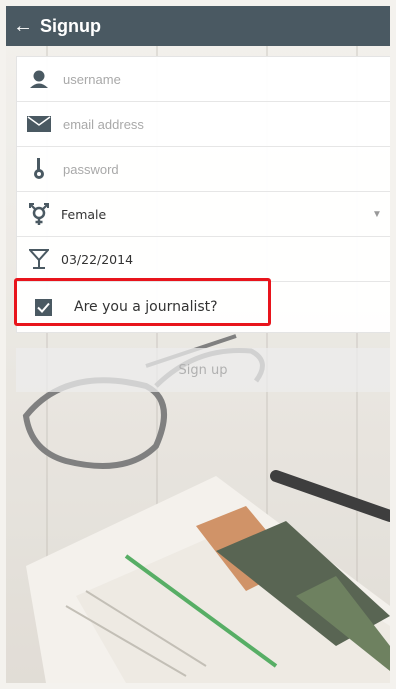  I want to click on signup-button: Sign up, so click(203, 370).